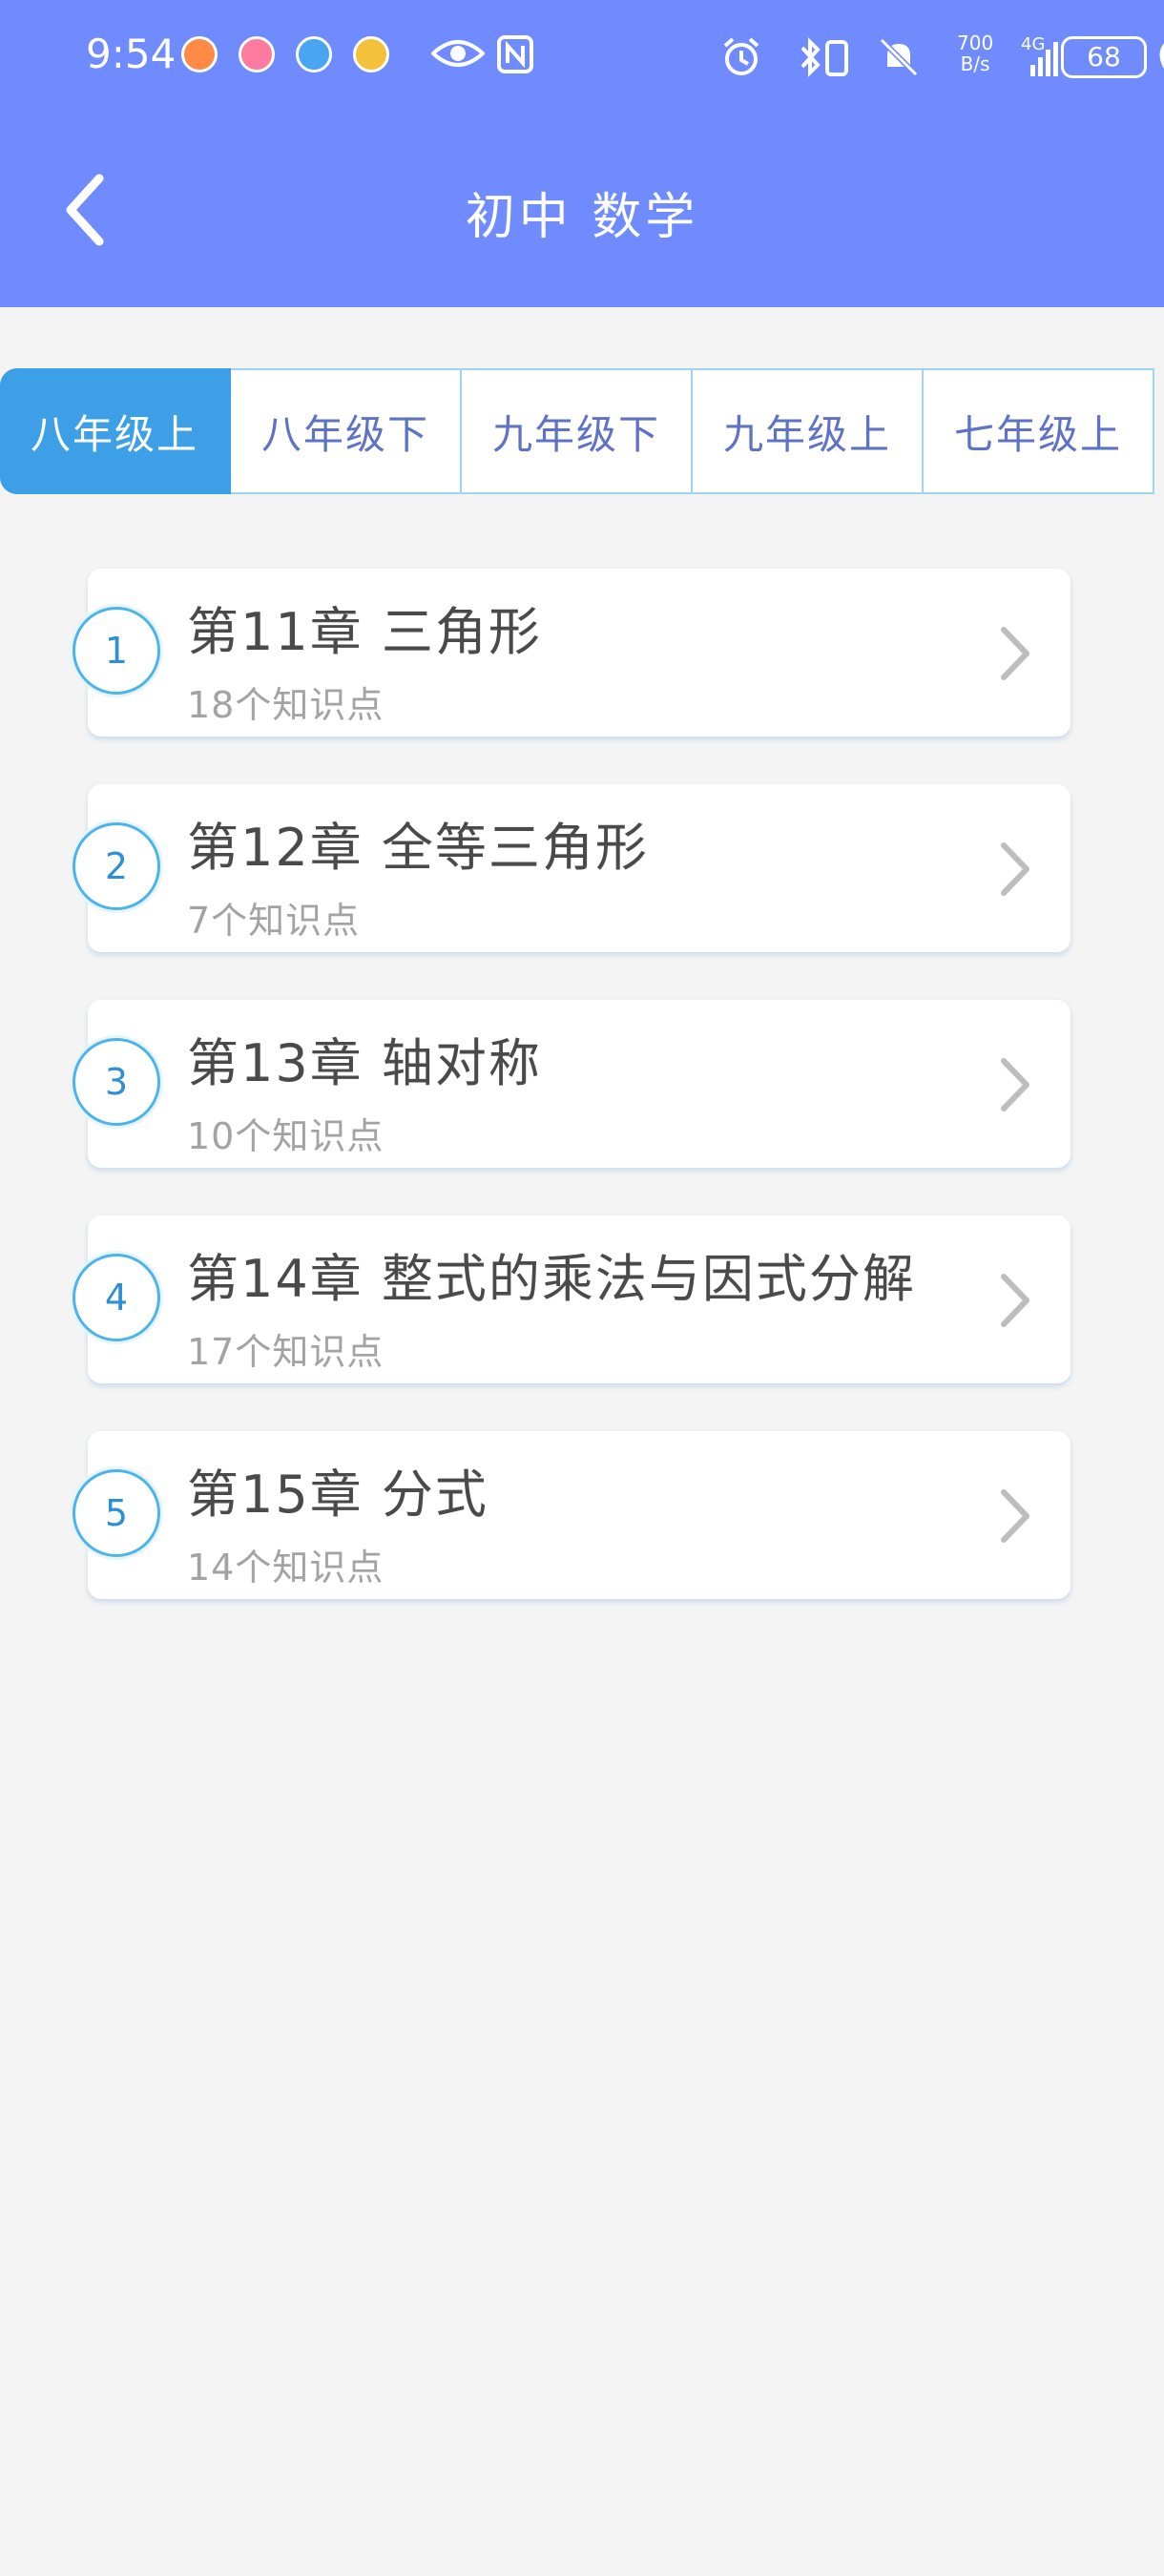  I want to click on chapter-number-badge: 1, so click(117, 651).